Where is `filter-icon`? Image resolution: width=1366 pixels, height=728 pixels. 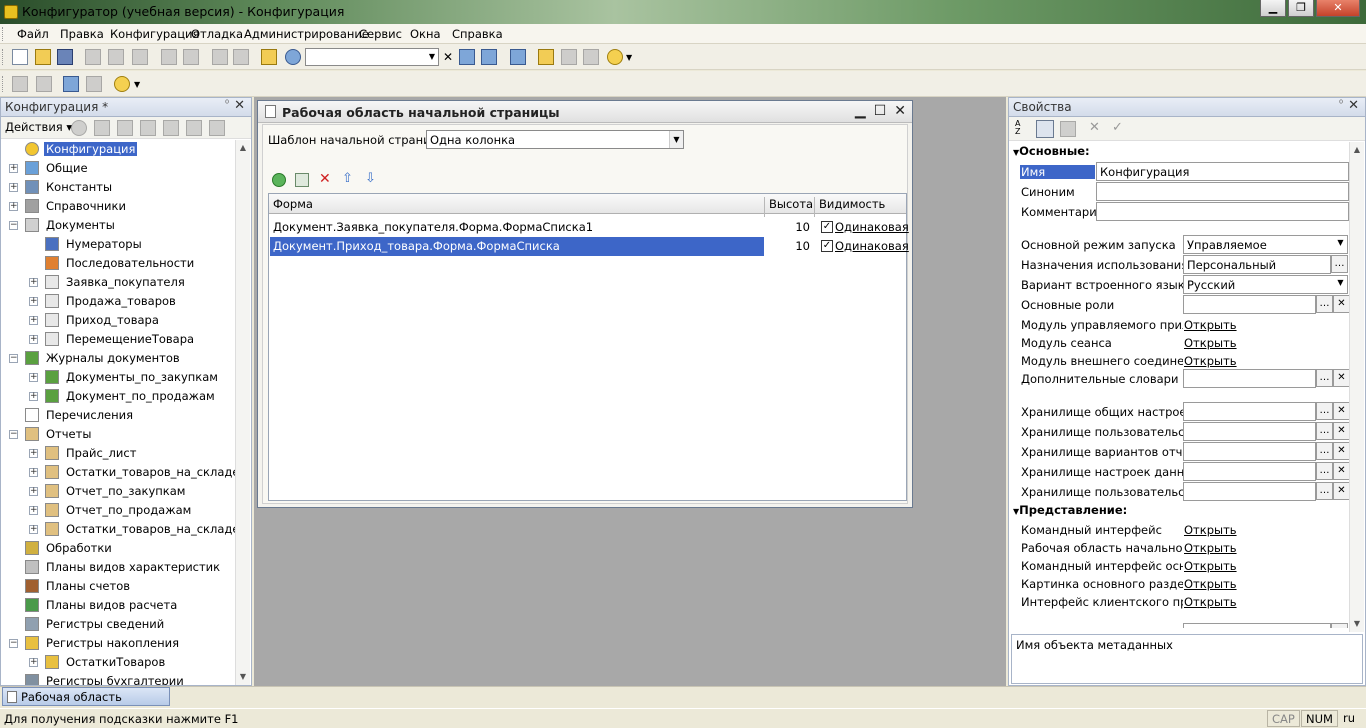
filter-icon is located at coordinates (1068, 129).